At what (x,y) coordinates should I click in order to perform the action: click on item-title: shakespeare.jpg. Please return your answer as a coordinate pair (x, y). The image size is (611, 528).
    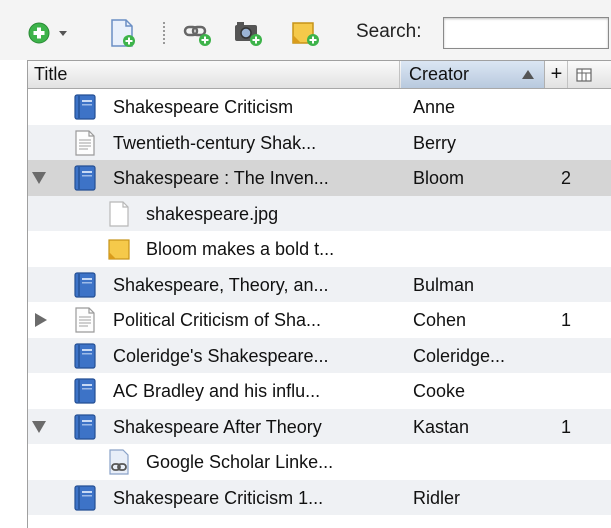
    Looking at the image, I should click on (212, 213).